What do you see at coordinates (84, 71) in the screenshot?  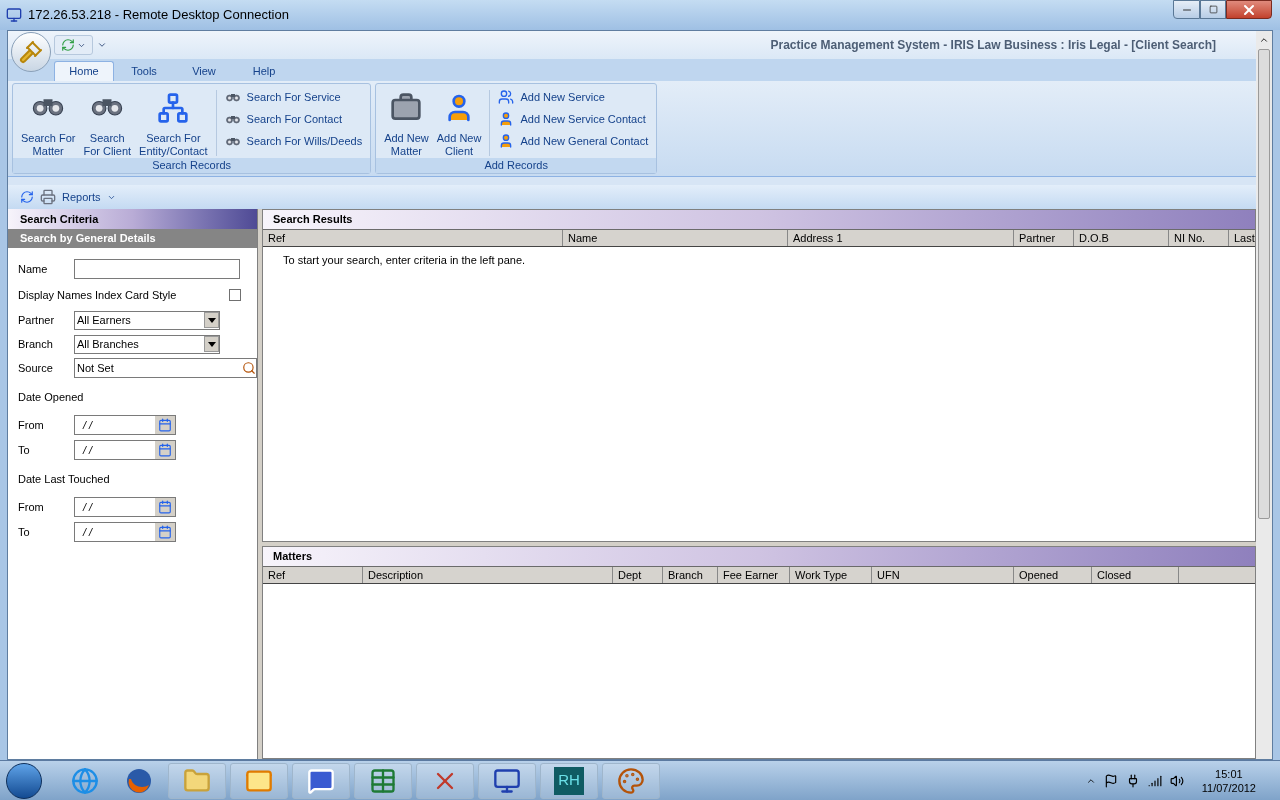 I see `ribbon-tab: Home` at bounding box center [84, 71].